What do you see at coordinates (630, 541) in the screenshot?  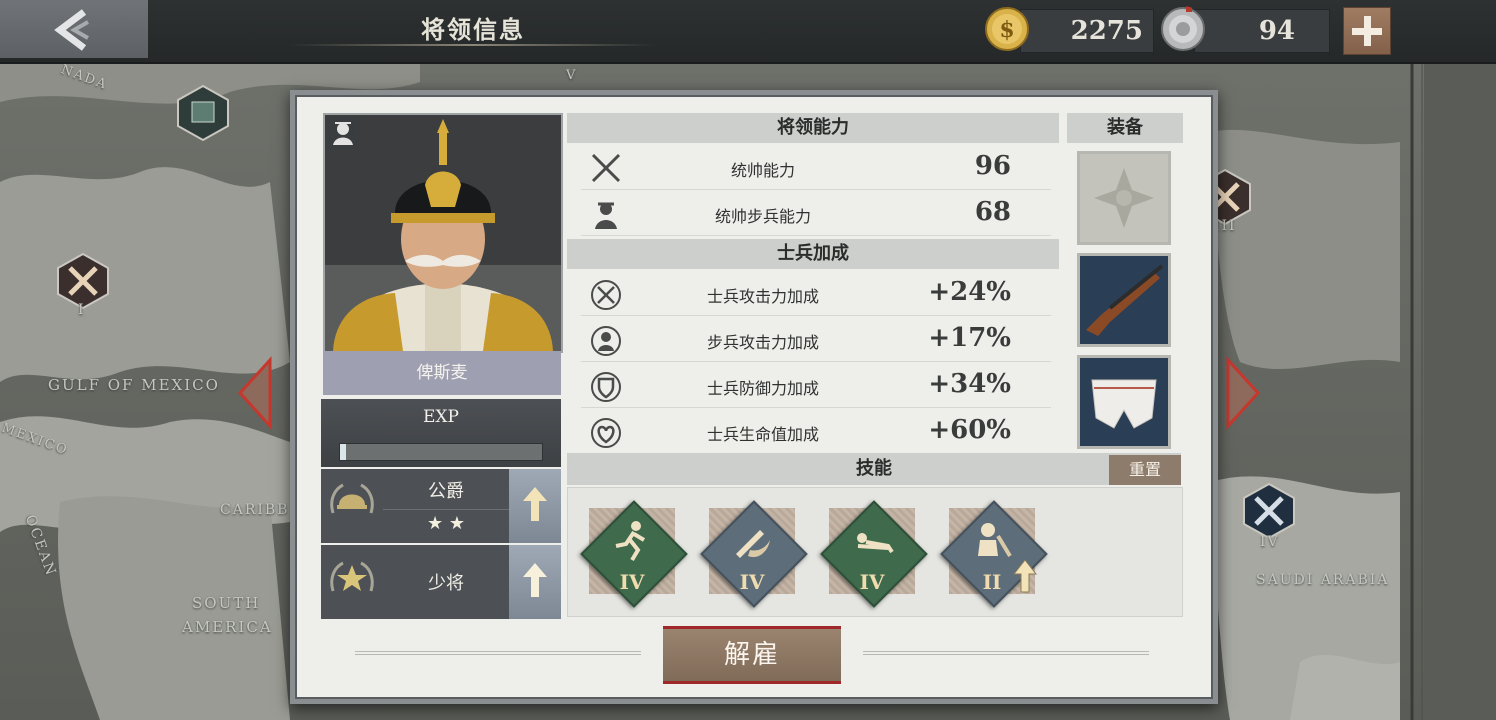 I see `running-soldier-icon` at bounding box center [630, 541].